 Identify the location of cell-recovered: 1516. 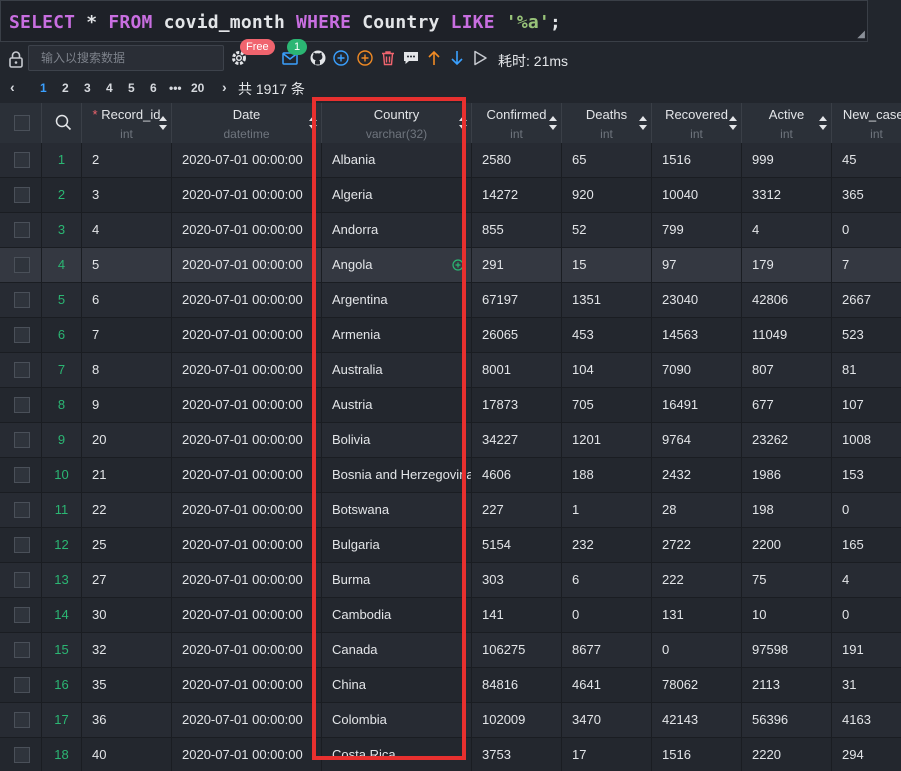
(697, 754).